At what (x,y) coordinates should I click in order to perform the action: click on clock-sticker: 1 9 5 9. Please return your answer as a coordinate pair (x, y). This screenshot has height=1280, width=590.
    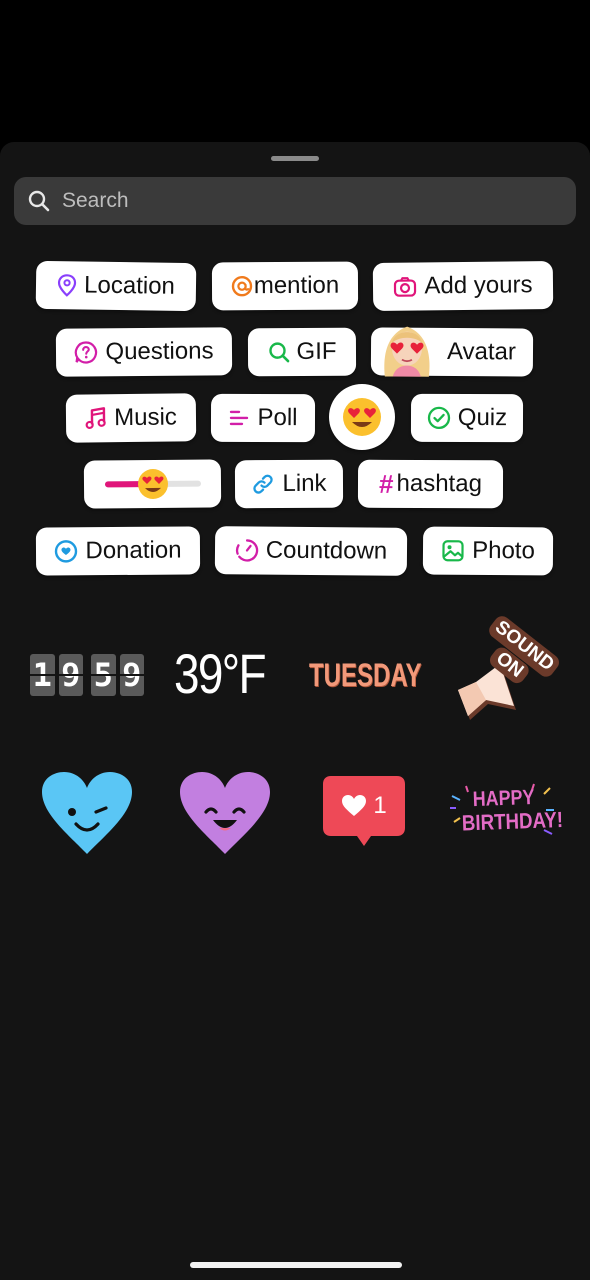
    Looking at the image, I should click on (87, 675).